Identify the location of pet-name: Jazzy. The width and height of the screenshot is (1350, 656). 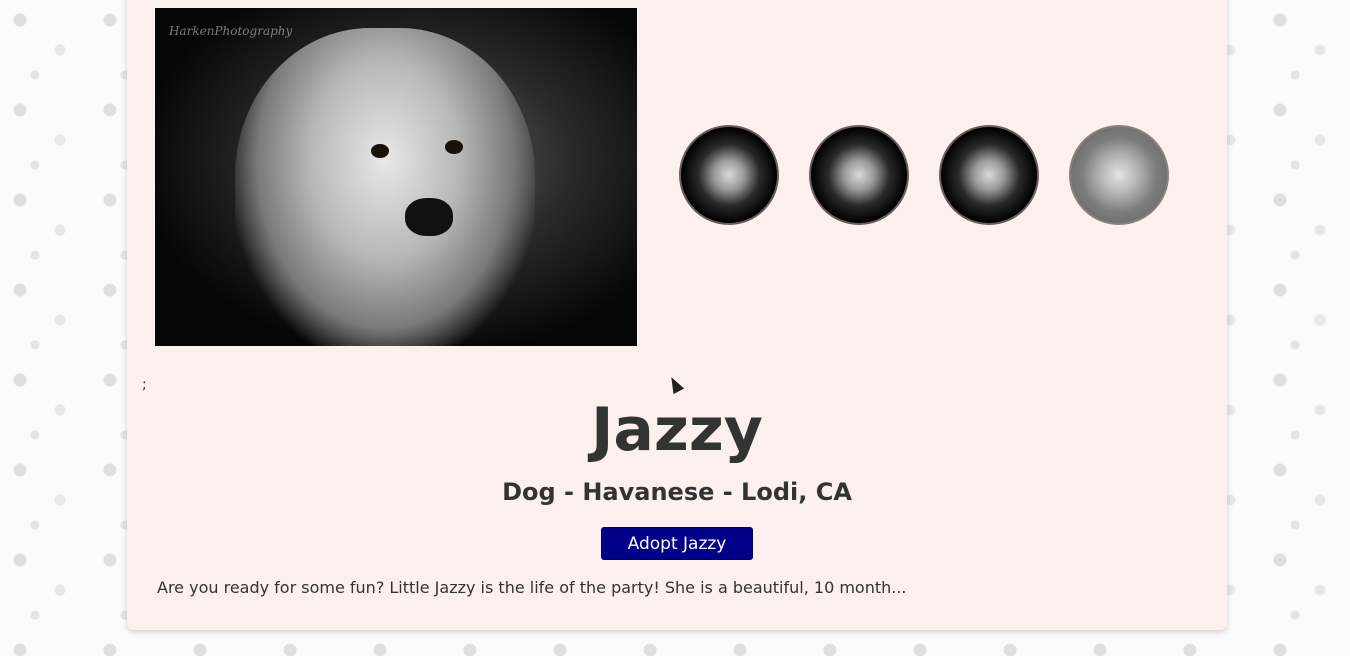
(677, 430).